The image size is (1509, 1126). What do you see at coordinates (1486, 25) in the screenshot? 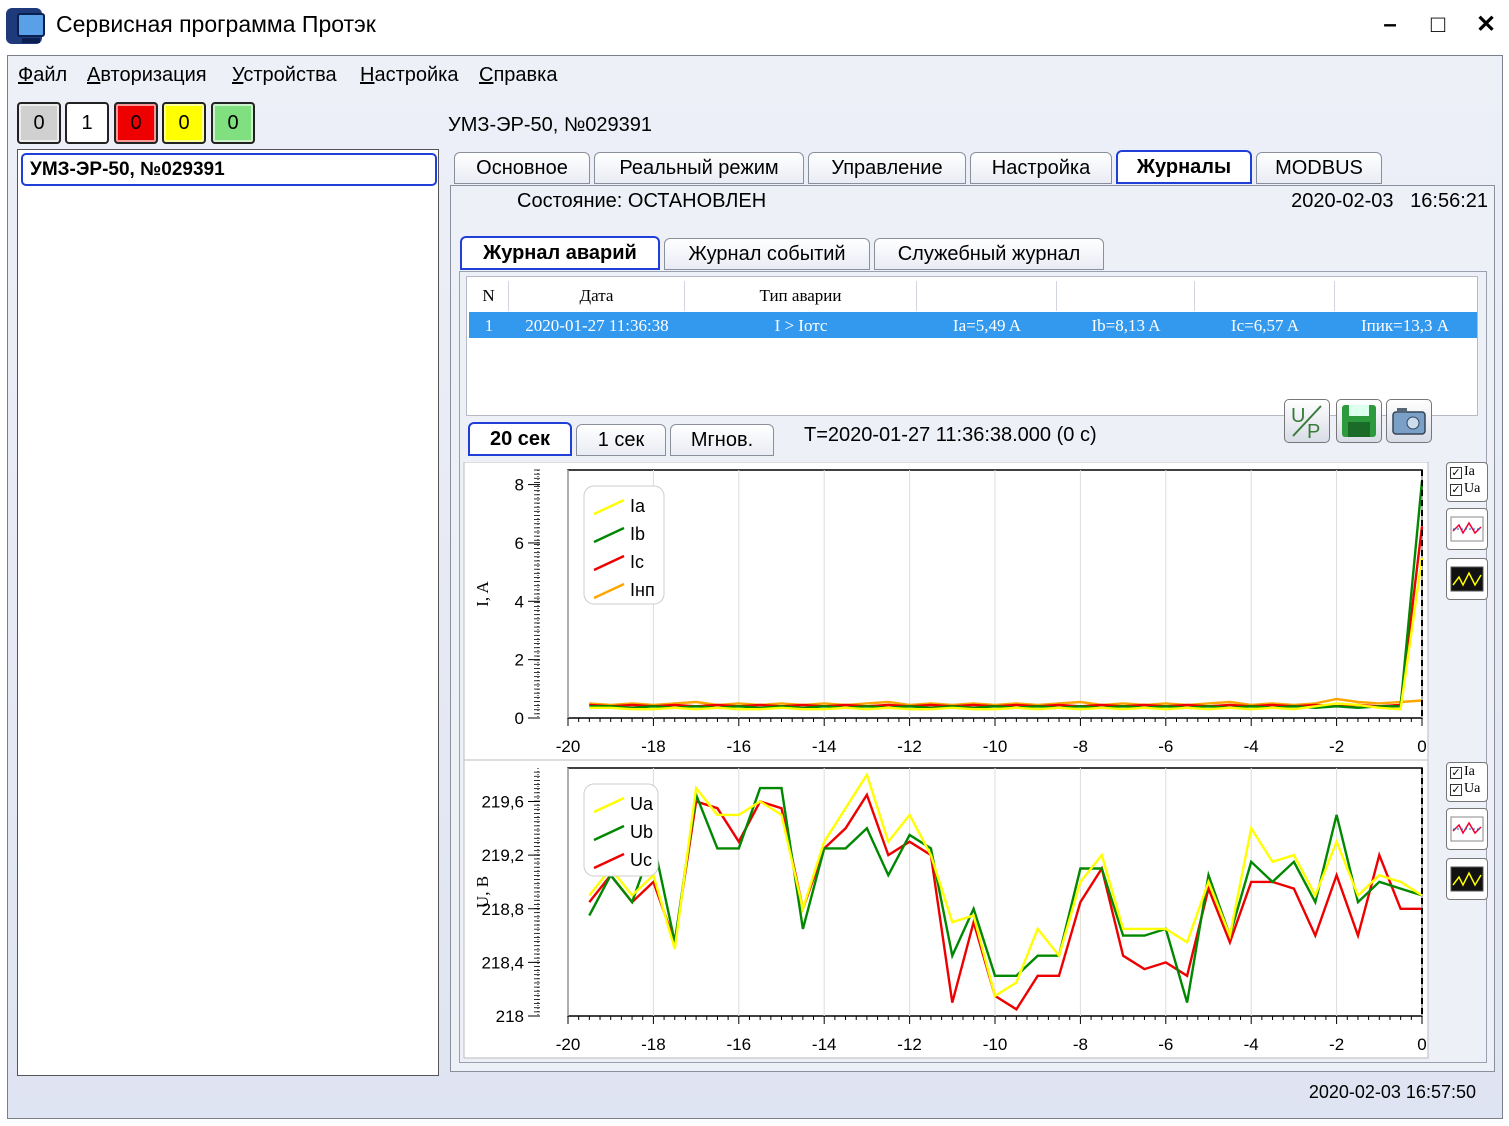
I see `close-button: ✕` at bounding box center [1486, 25].